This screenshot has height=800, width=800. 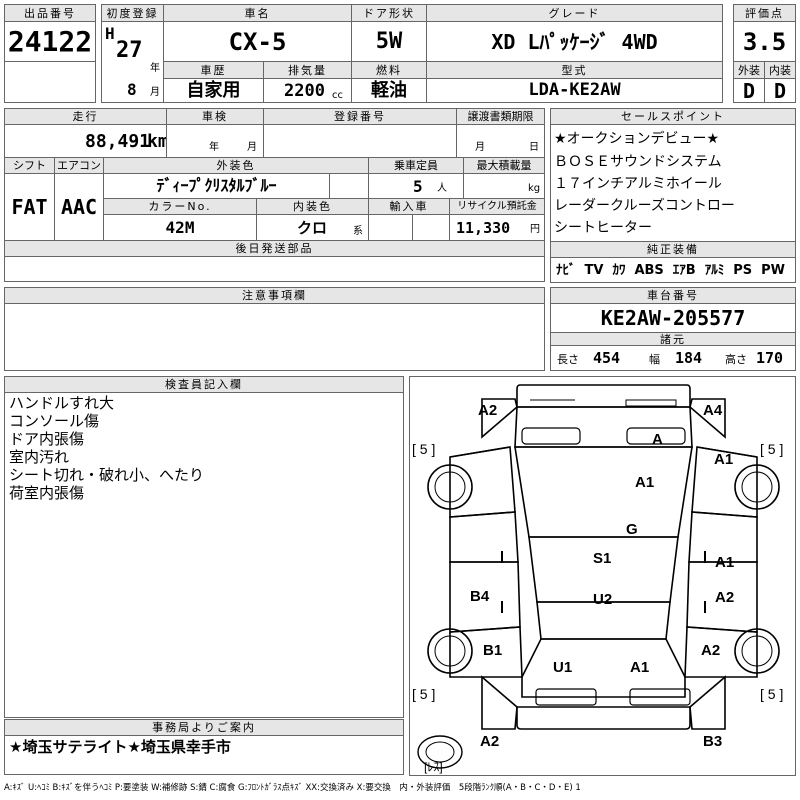 What do you see at coordinates (484, 537) in the screenshot?
I see `front-left-door` at bounding box center [484, 537].